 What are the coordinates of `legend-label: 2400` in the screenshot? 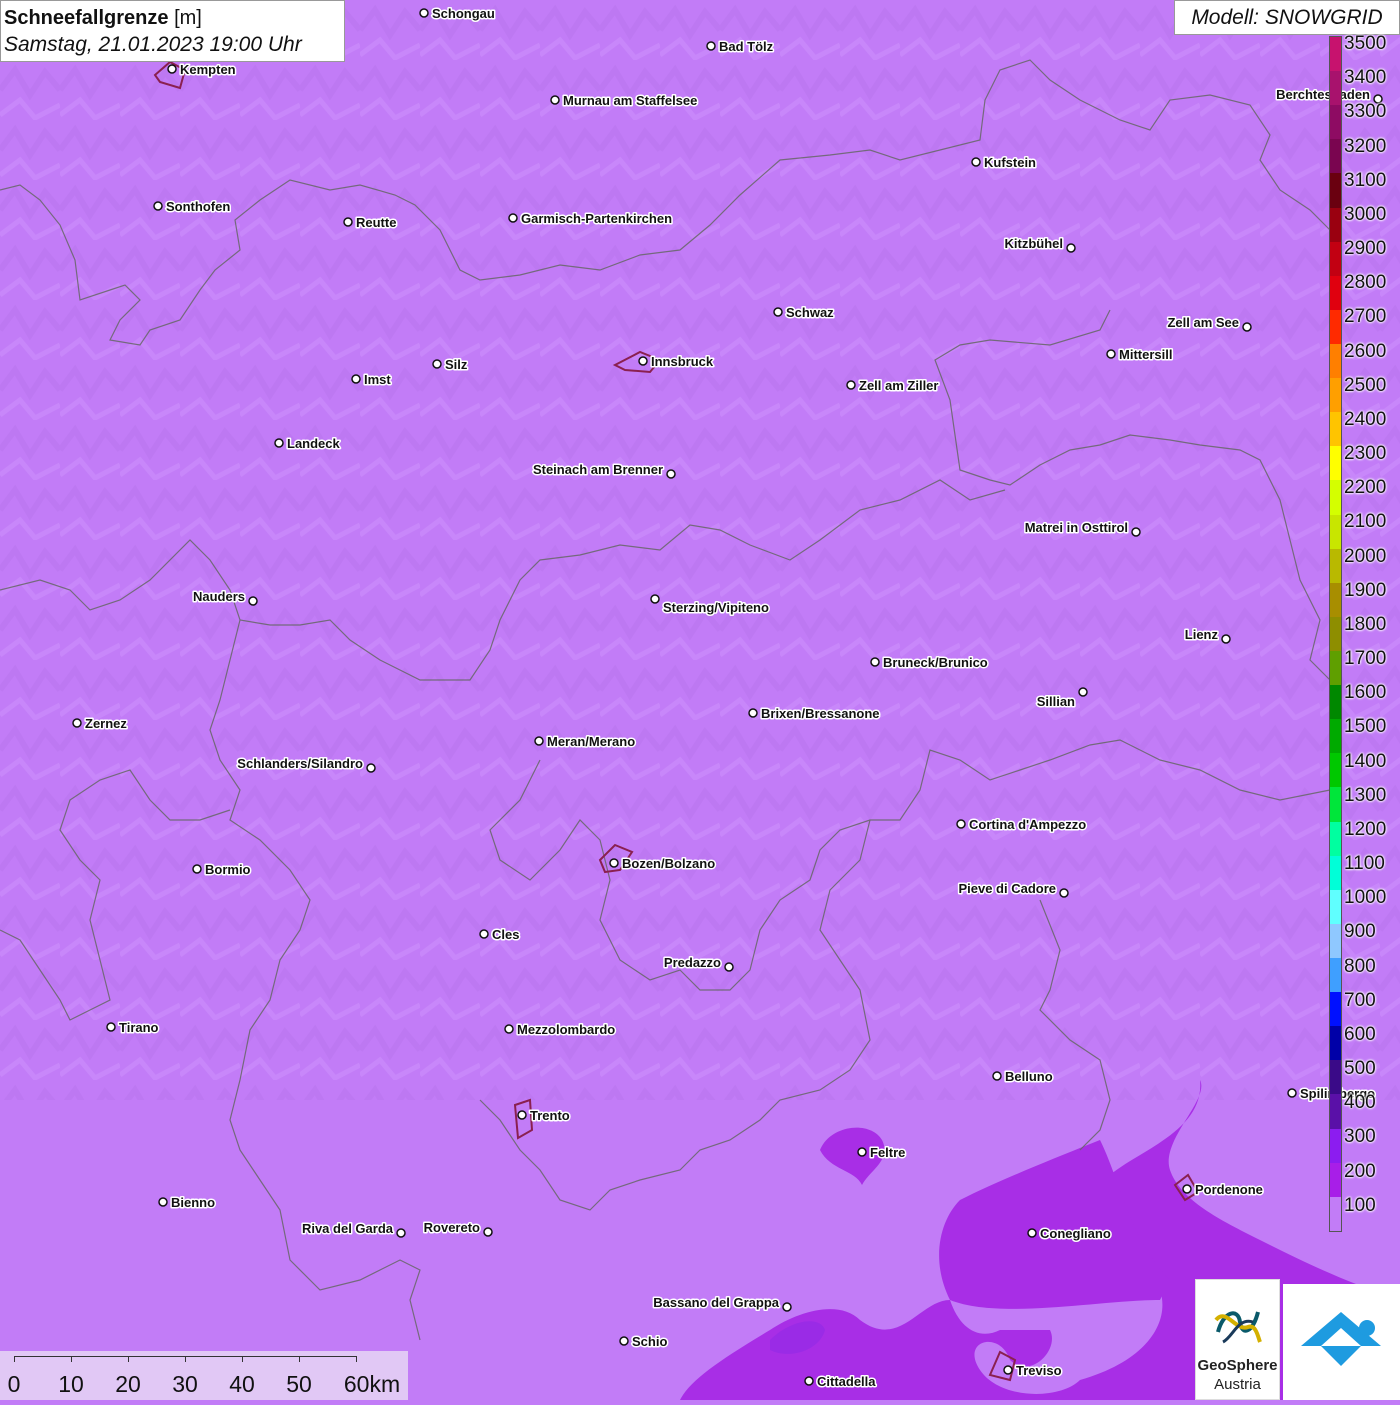 It's located at (1365, 419).